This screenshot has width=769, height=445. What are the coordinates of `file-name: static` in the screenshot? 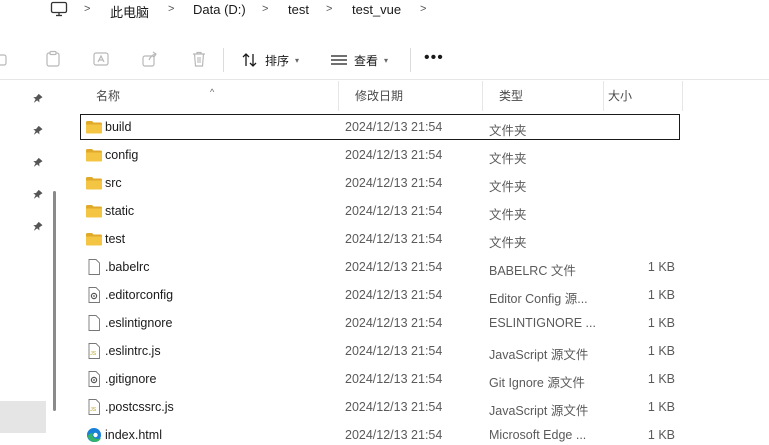 It's located at (120, 211).